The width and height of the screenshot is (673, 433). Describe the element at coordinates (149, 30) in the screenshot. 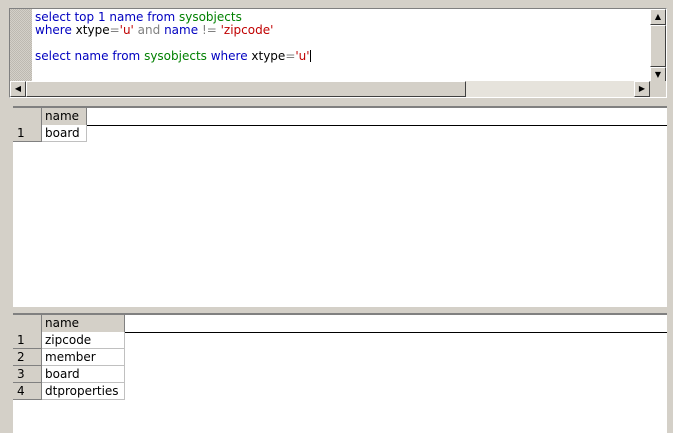

I see `sql-token: and` at that location.